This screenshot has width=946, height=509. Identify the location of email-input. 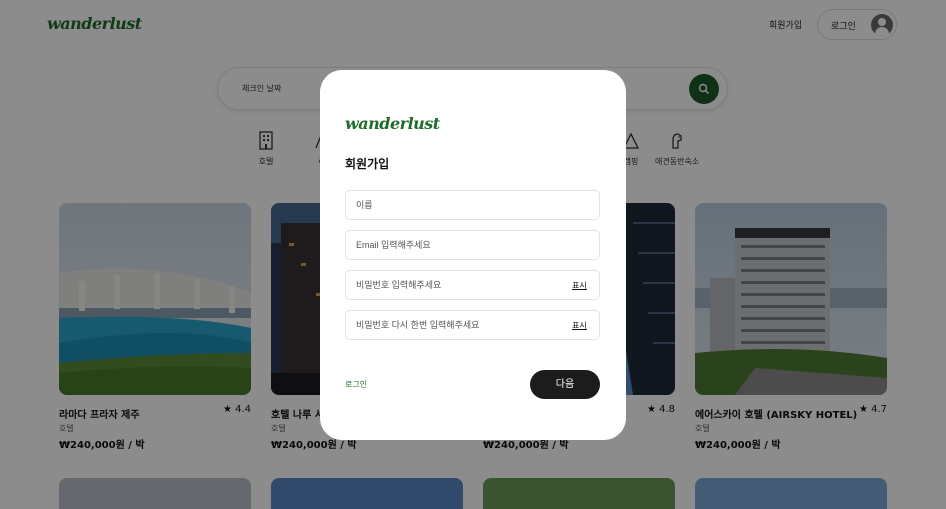
(472, 245).